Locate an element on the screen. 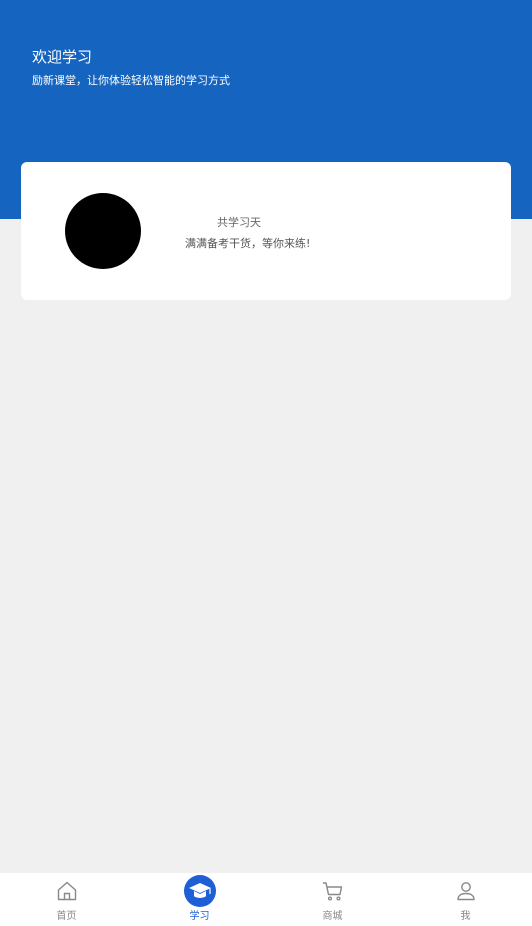  tab-mall: 商城 is located at coordinates (332, 899).